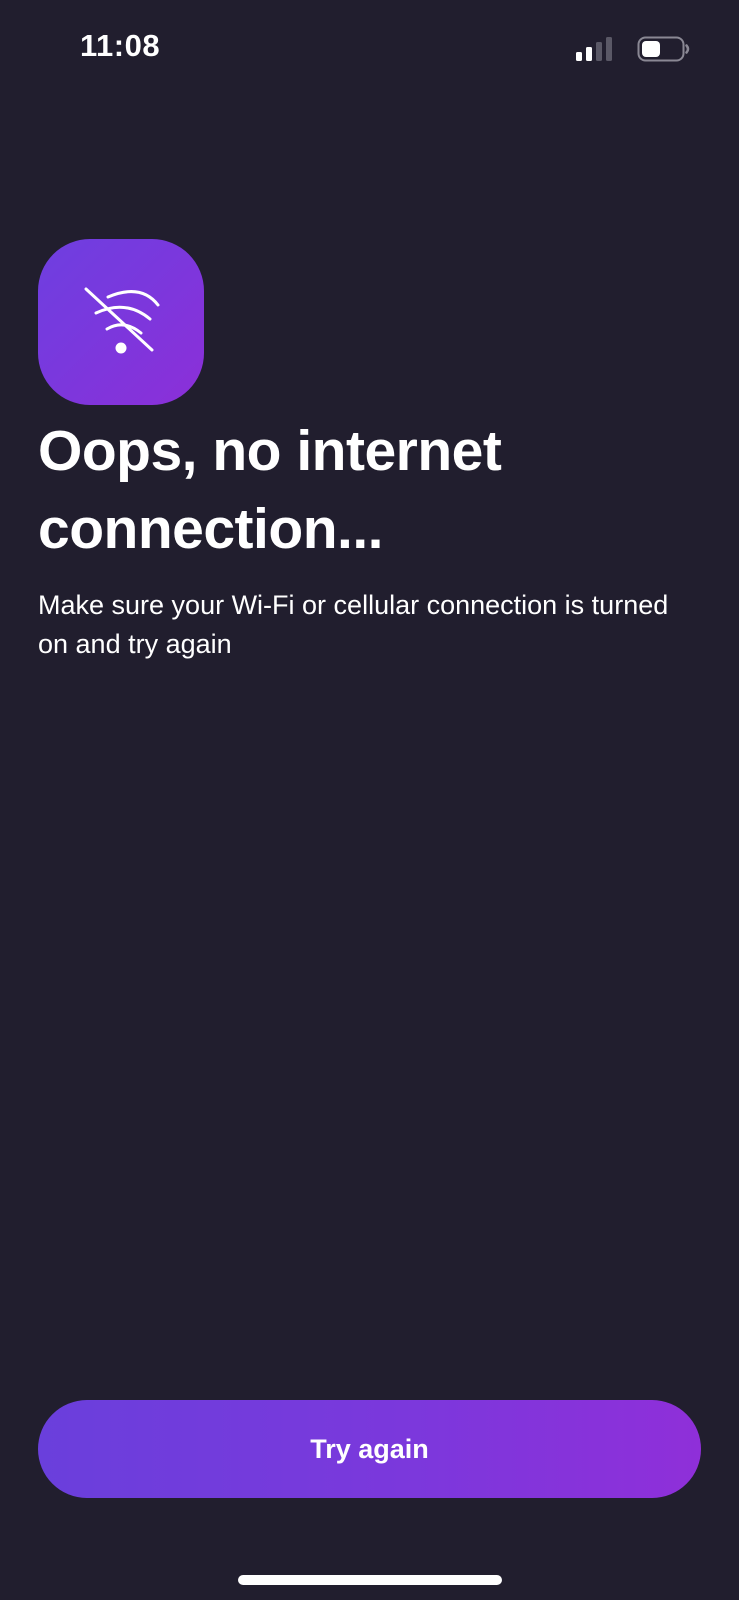 Image resolution: width=739 pixels, height=1600 pixels. I want to click on wifi-off-icon-tile, so click(121, 322).